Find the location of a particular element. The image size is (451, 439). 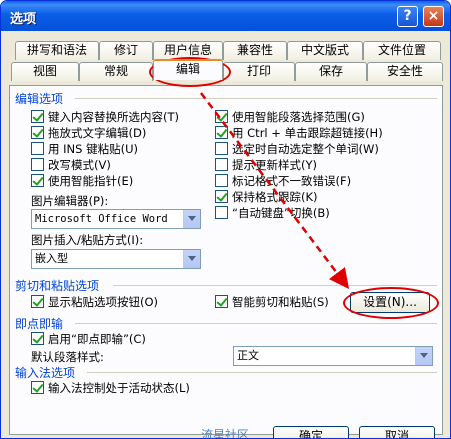

tab-save: 保存 is located at coordinates (331, 71).